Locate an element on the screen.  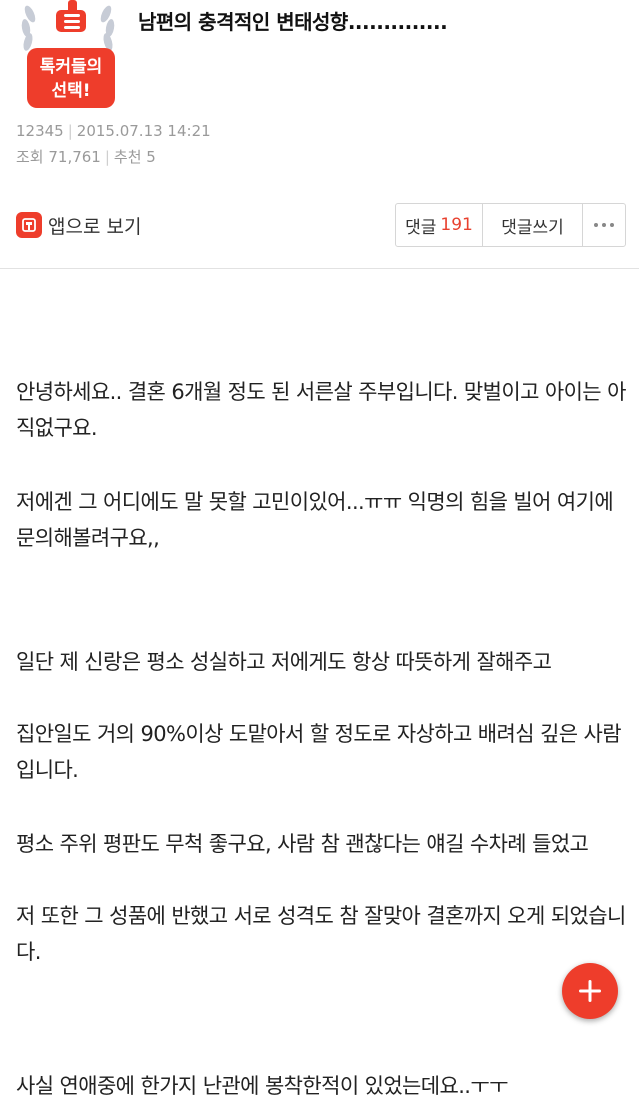
comment-actions: 댓글 191 댓글쓰기 is located at coordinates (510, 225).